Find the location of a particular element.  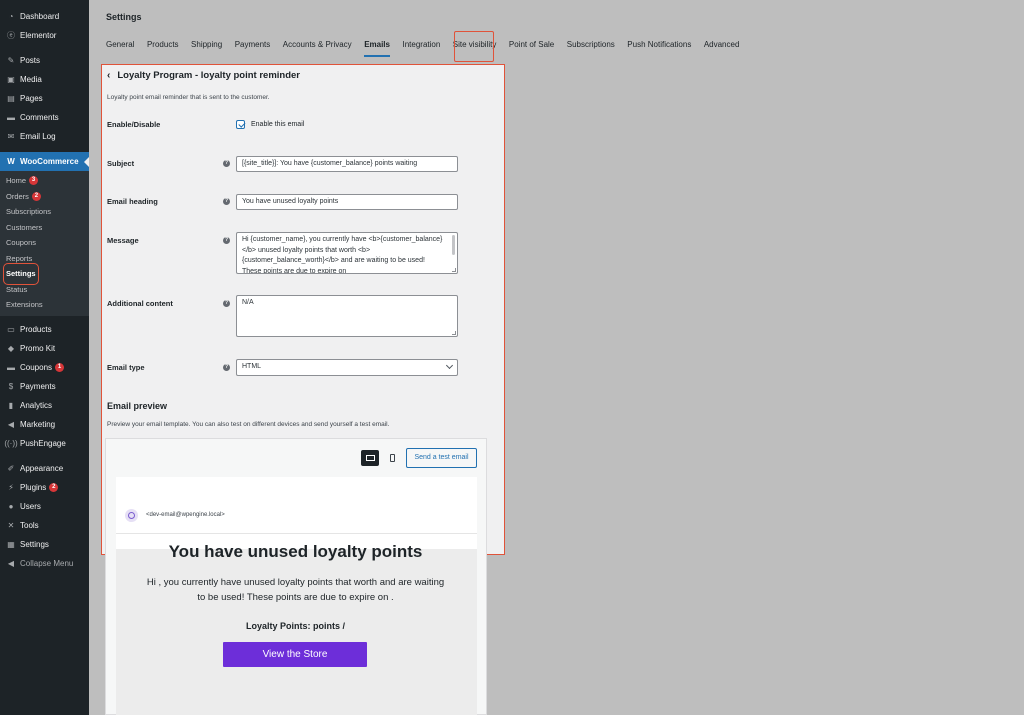

email-heading-input: You have unused loyalty points is located at coordinates (347, 202).